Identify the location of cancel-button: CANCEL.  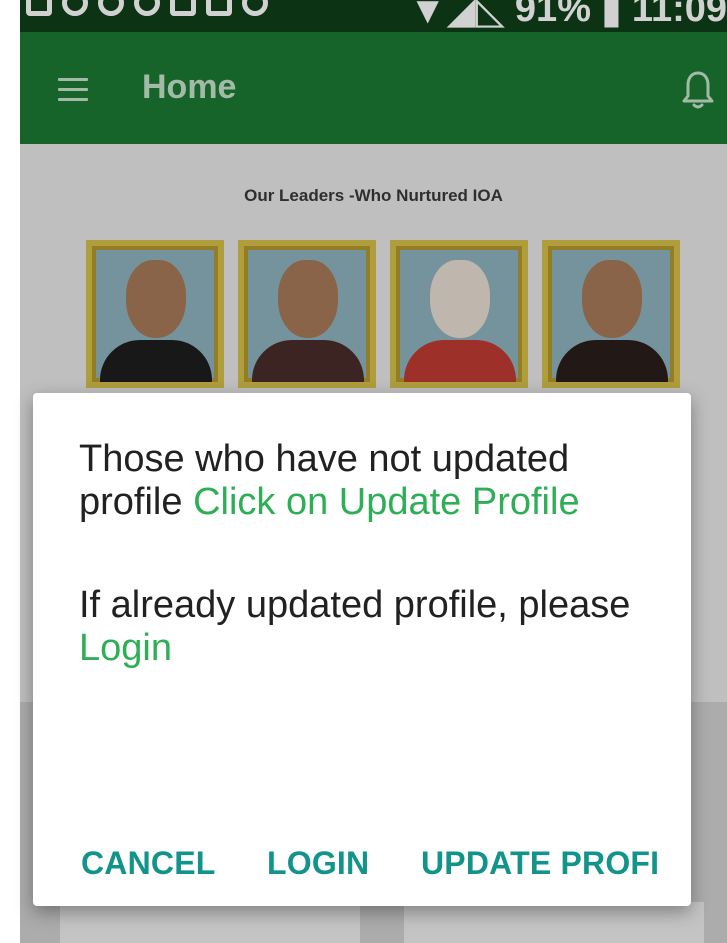
(148, 863).